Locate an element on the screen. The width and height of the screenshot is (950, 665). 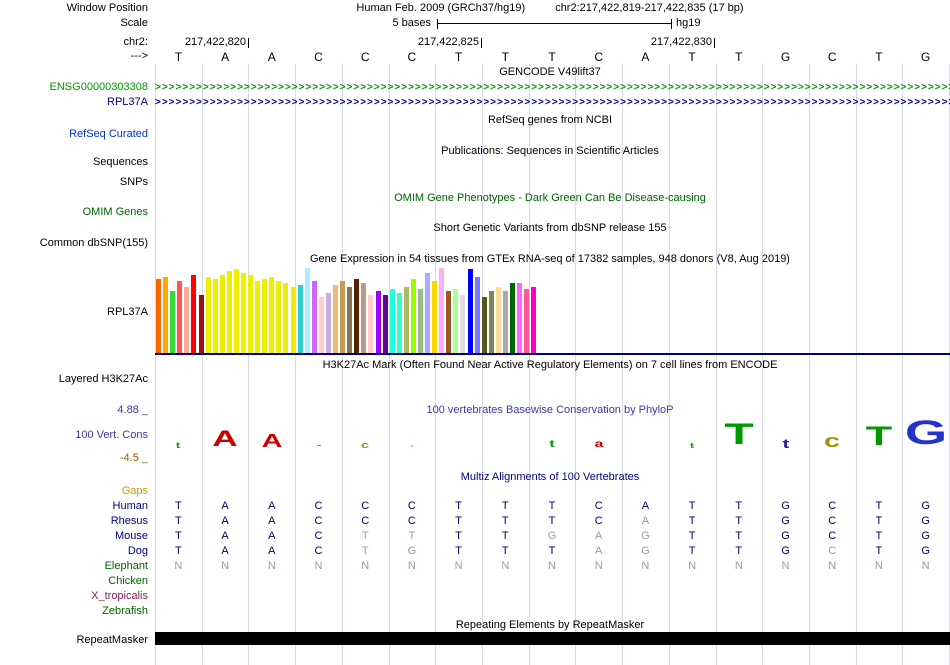
assembly-label: Human Feb. 2009 (GRCh37/hg19) is located at coordinates (441, 8).